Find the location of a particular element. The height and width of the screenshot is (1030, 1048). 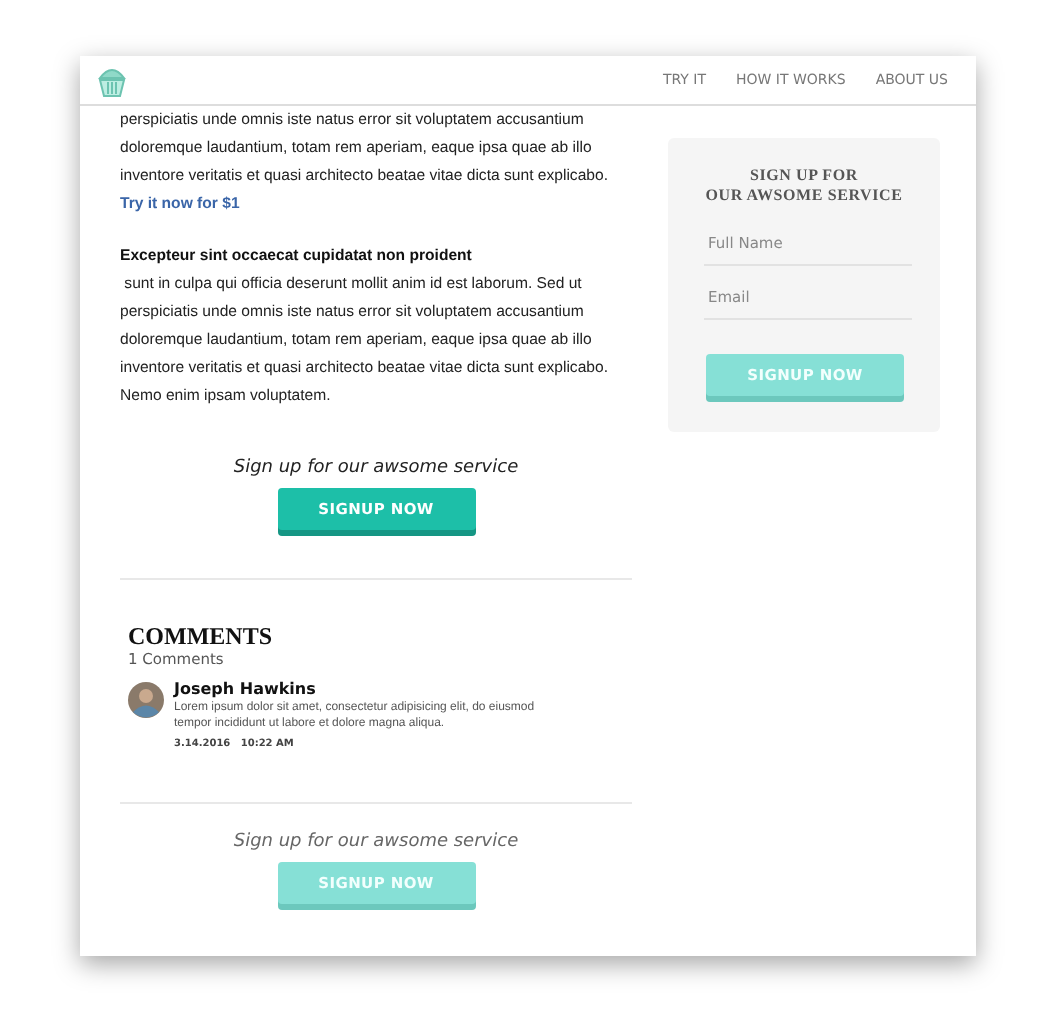

comment-author: Joseph Hawkins is located at coordinates (246, 689).